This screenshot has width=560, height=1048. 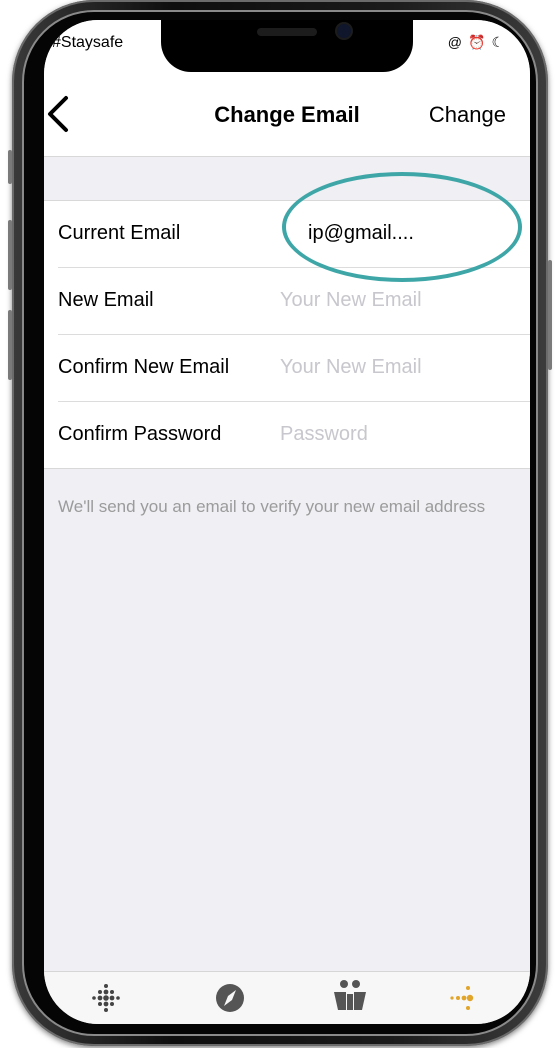 I want to click on status-icons: @ ⏰ ☾, so click(x=476, y=42).